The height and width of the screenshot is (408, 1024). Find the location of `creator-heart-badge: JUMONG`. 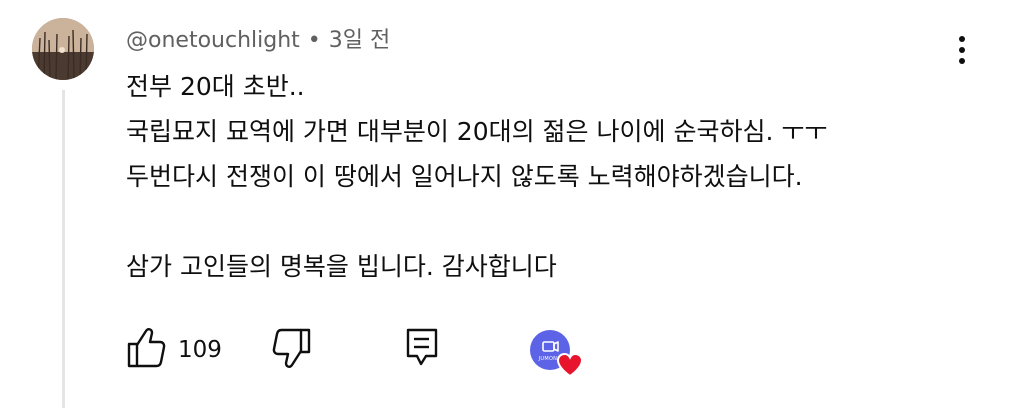

creator-heart-badge: JUMONG is located at coordinates (558, 355).